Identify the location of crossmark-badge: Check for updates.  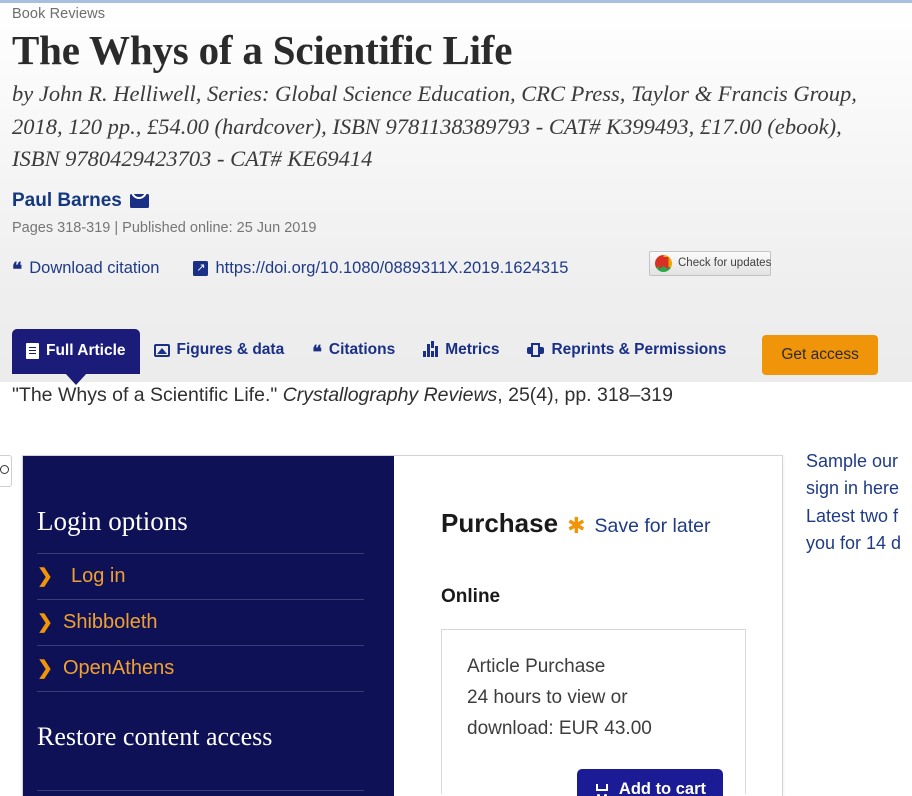
(710, 263).